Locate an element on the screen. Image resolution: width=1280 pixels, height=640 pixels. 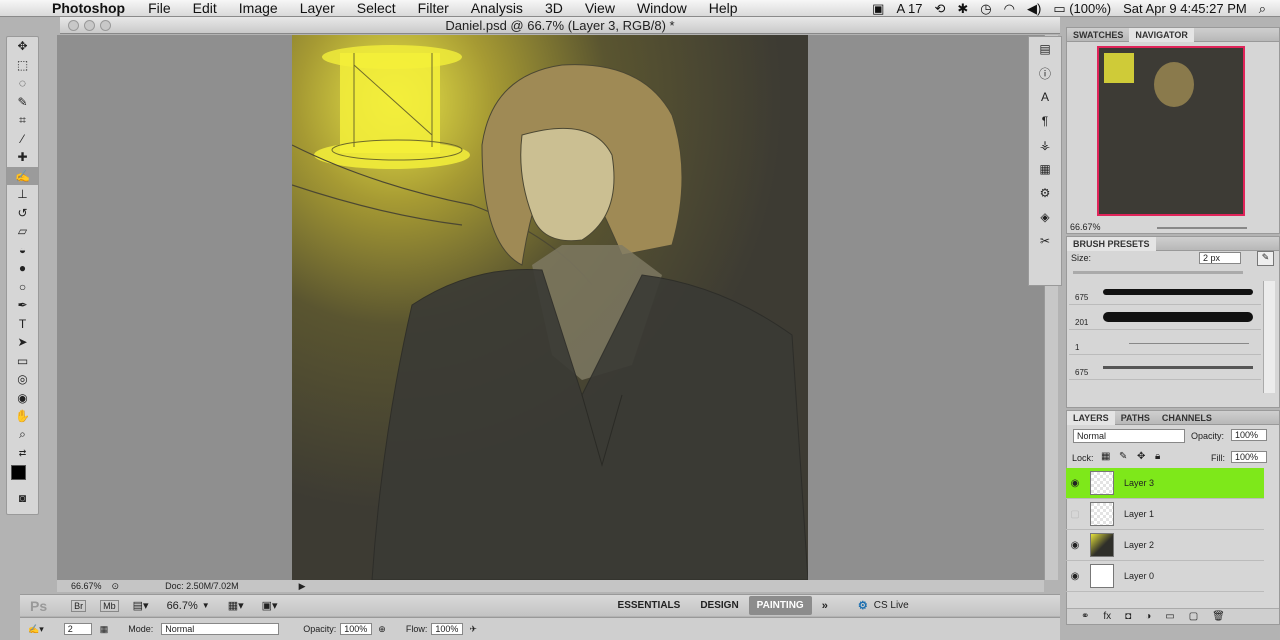
view-extras-icon: ▤▾ is located at coordinates (141, 605).